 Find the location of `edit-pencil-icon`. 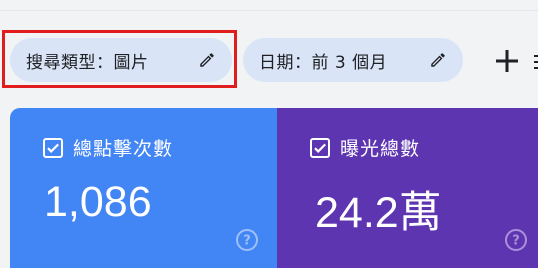

edit-pencil-icon is located at coordinates (438, 60).